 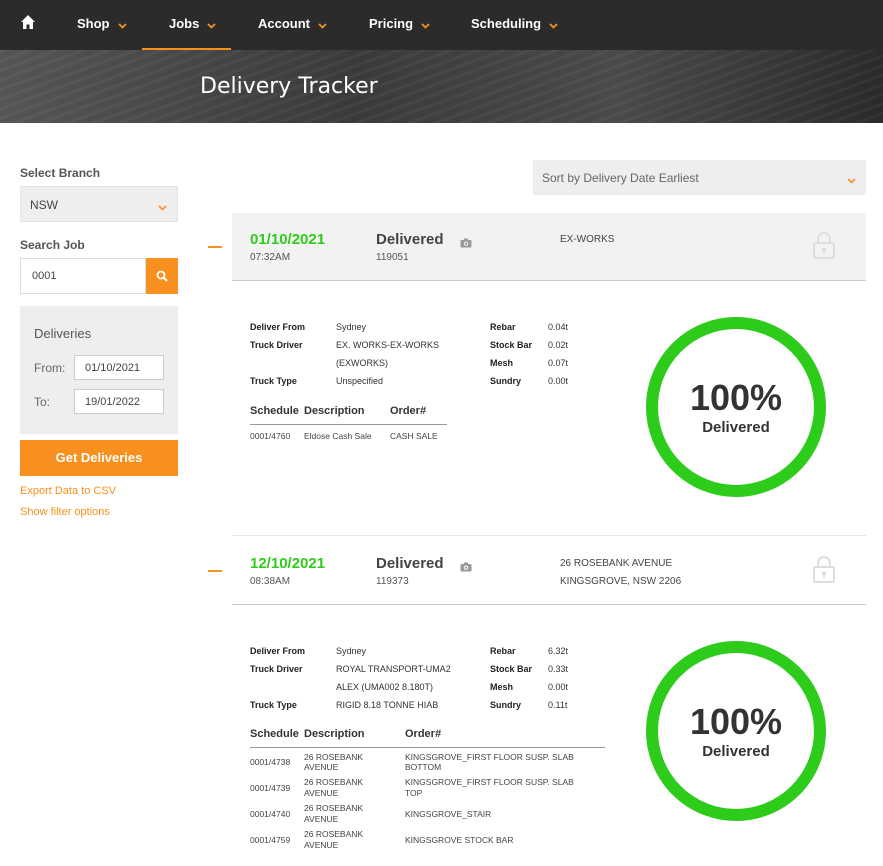 What do you see at coordinates (99, 204) in the screenshot?
I see `branch-select: NSW` at bounding box center [99, 204].